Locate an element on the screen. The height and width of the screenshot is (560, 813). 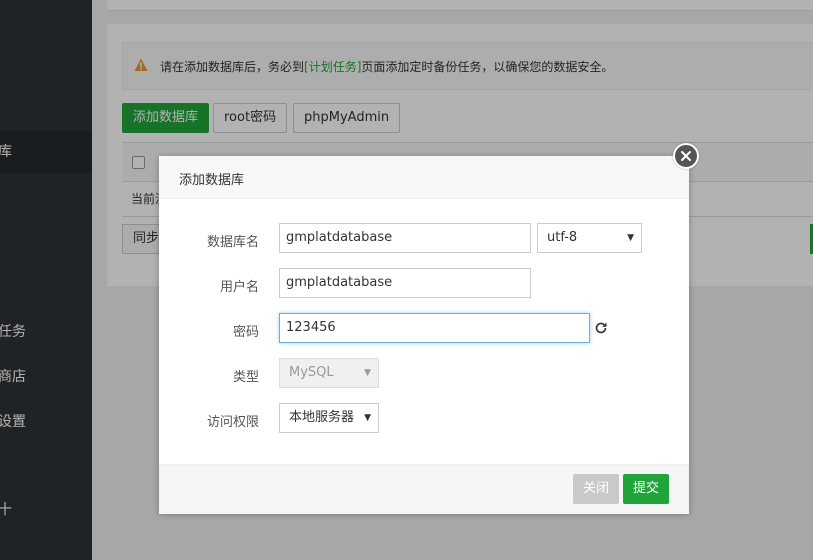
username-input: gmplatdatabase is located at coordinates (405, 283).